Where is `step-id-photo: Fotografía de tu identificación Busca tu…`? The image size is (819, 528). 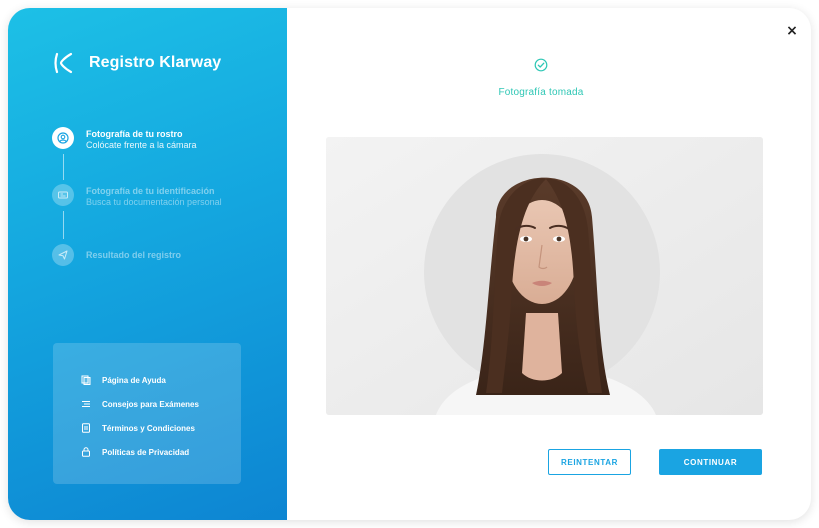
step-id-photo: Fotografía de tu identificación Busca tu… is located at coordinates (137, 196).